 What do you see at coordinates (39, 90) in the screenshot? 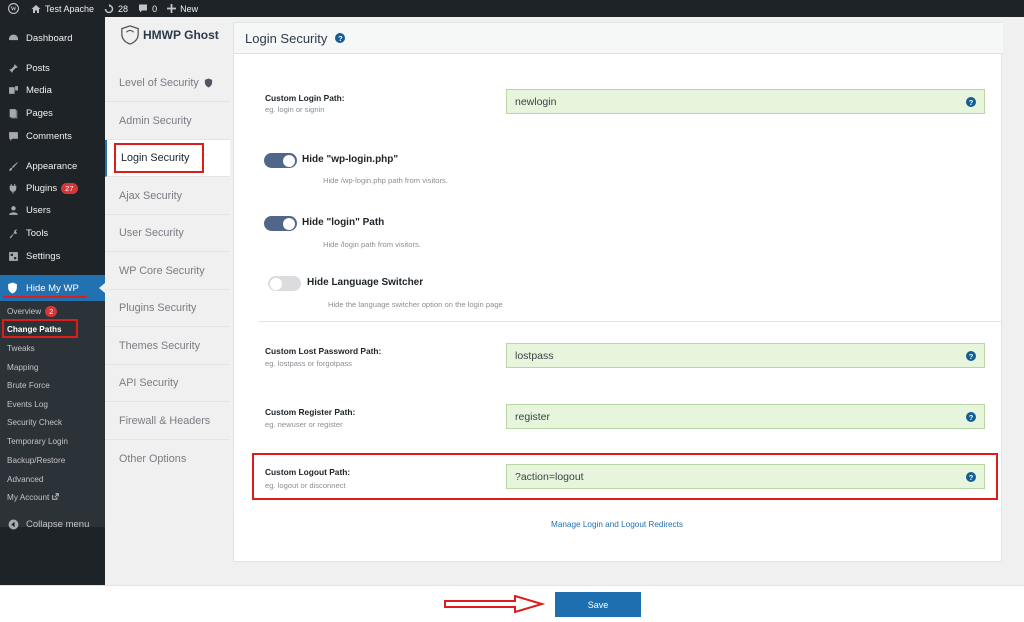
I see `menu-label: Media` at bounding box center [39, 90].